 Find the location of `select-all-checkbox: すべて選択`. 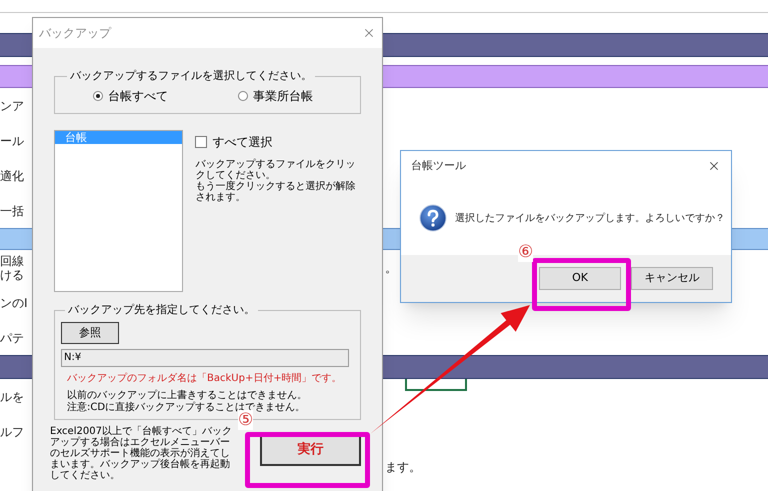

select-all-checkbox: すべて選択 is located at coordinates (278, 142).